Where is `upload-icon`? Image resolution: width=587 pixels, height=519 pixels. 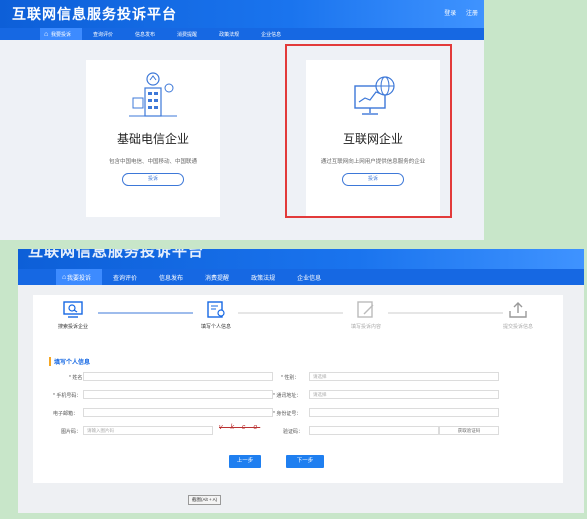
upload-icon is located at coordinates (518, 310).